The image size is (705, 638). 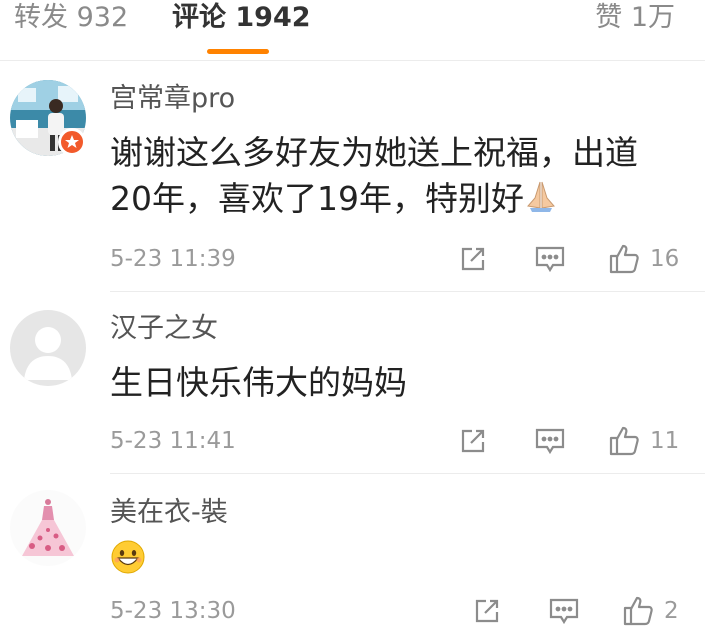 What do you see at coordinates (241, 18) in the screenshot?
I see `tab-comments: 评论 1942` at bounding box center [241, 18].